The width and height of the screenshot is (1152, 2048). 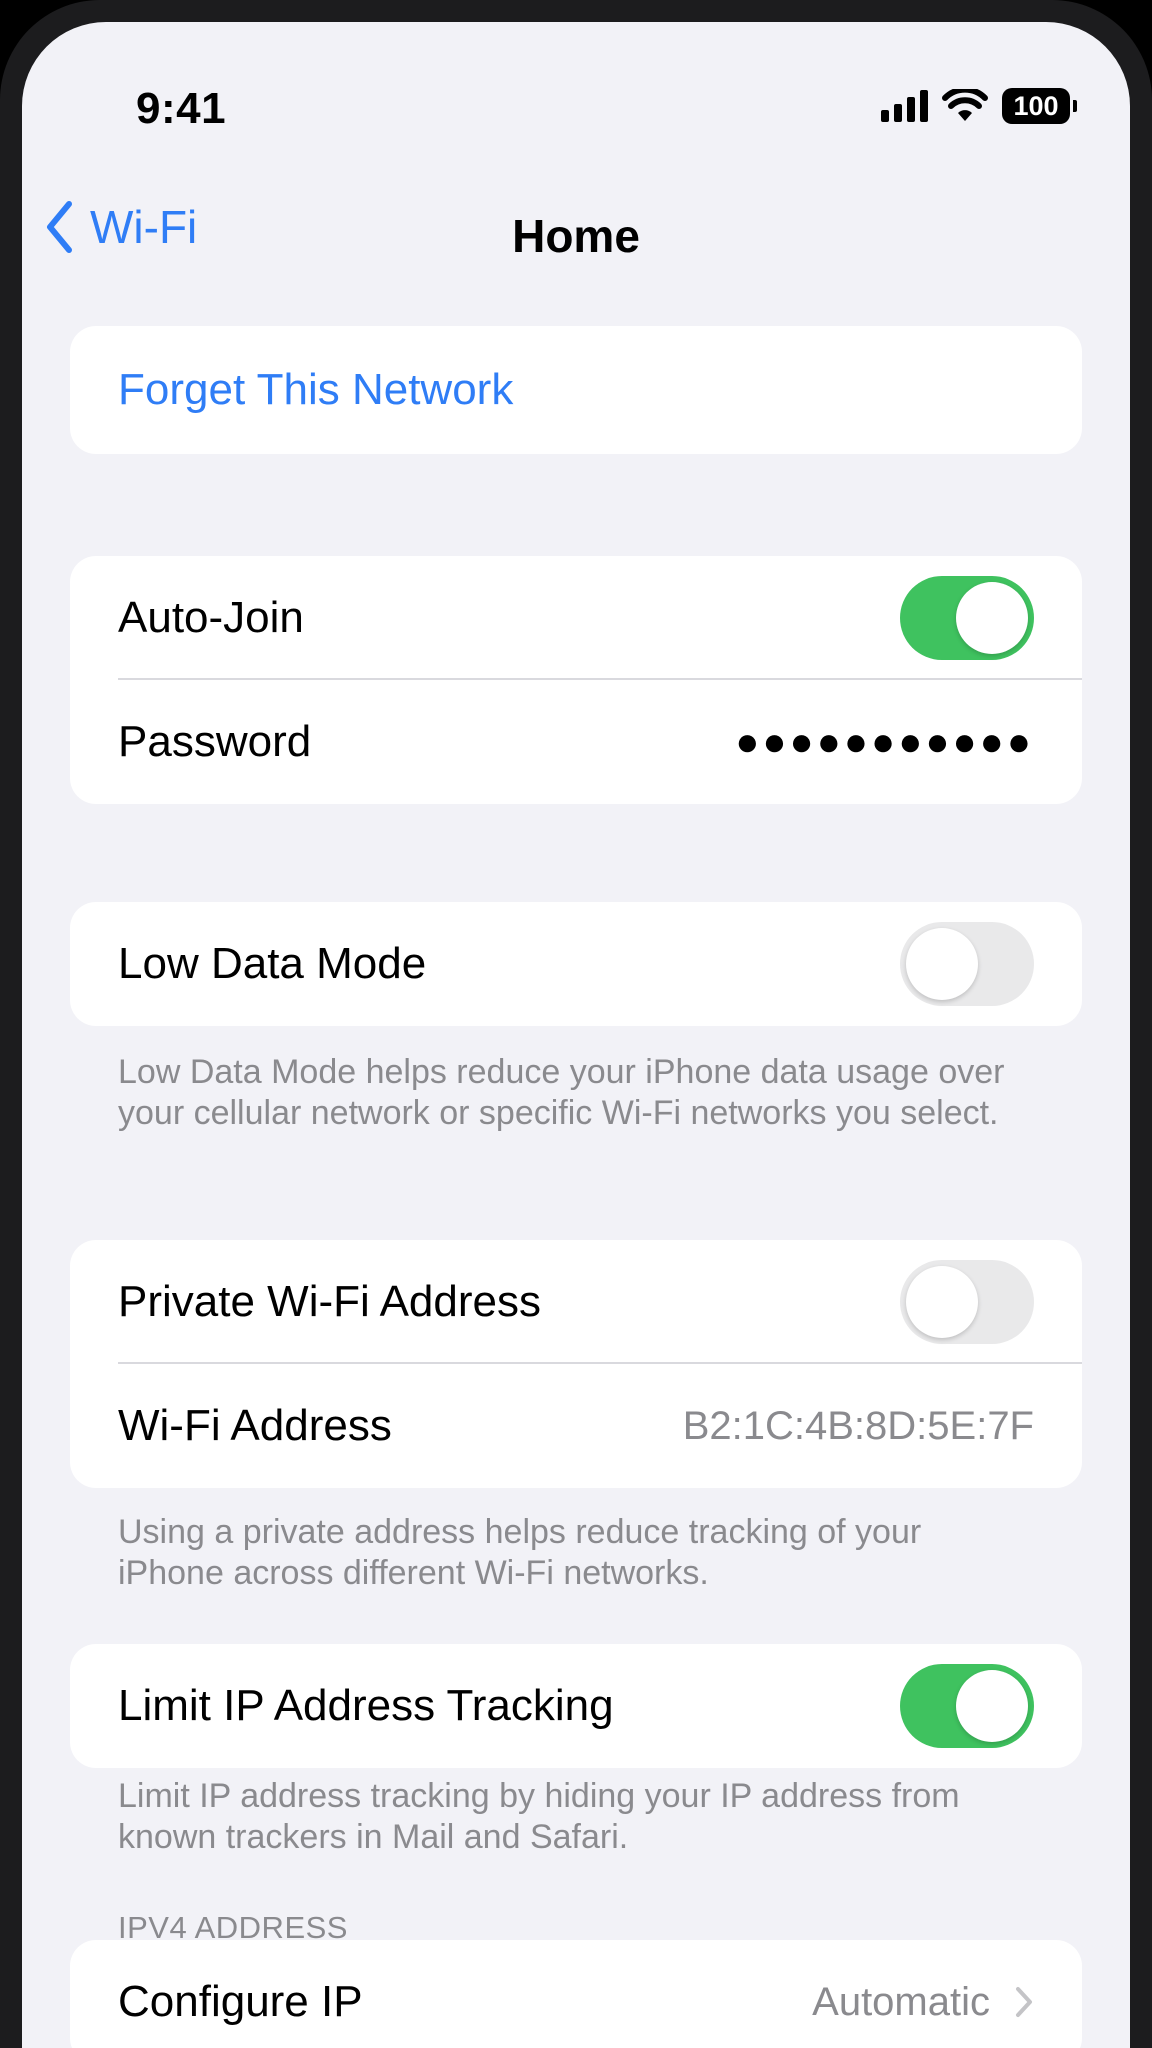 I want to click on private-address-row: Private Wi-Fi Address, so click(x=576, y=1302).